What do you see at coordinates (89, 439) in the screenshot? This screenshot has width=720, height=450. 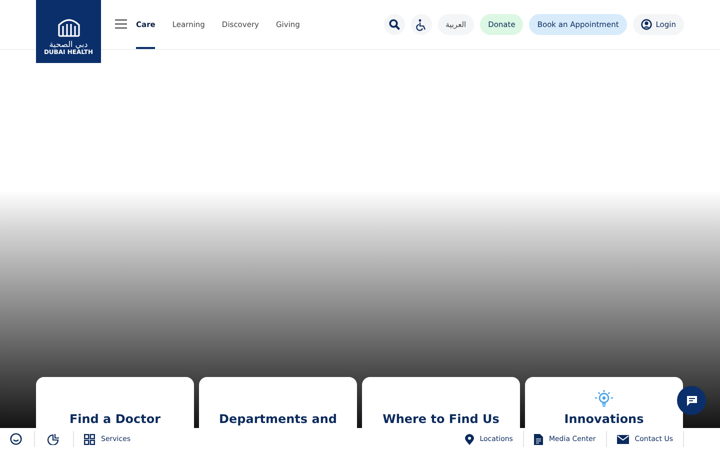 I see `grid-icon` at bounding box center [89, 439].